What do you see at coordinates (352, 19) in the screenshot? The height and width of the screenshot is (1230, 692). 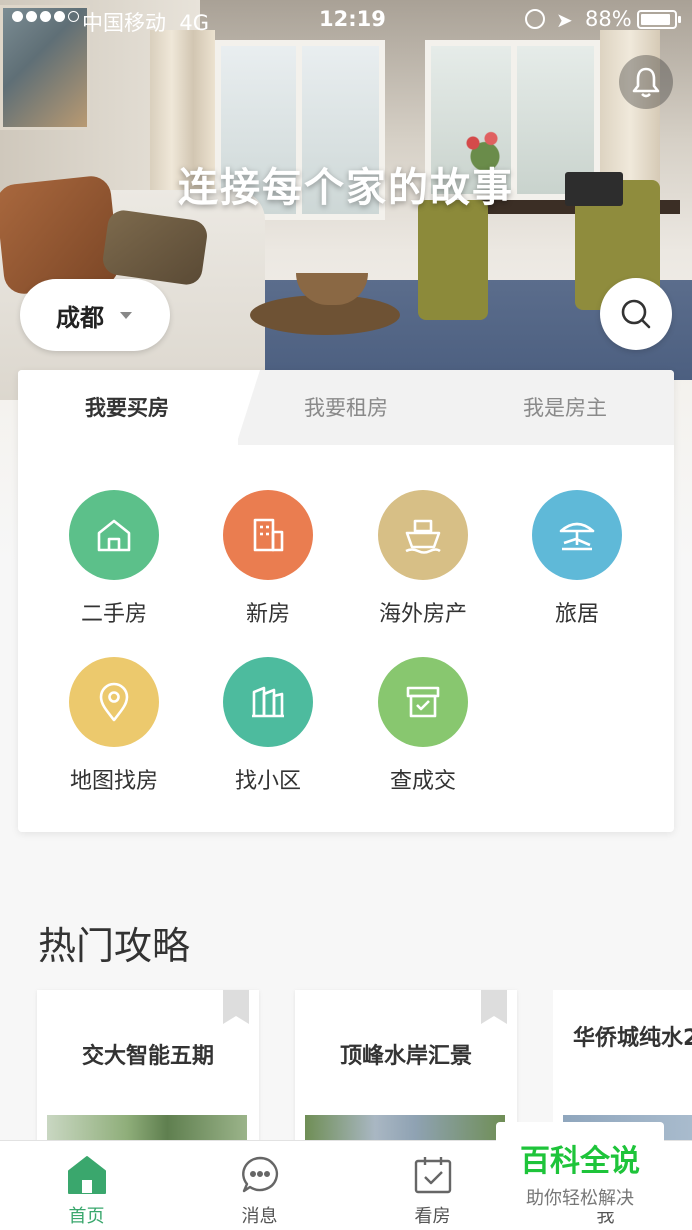 I see `status-time: 12:19` at bounding box center [352, 19].